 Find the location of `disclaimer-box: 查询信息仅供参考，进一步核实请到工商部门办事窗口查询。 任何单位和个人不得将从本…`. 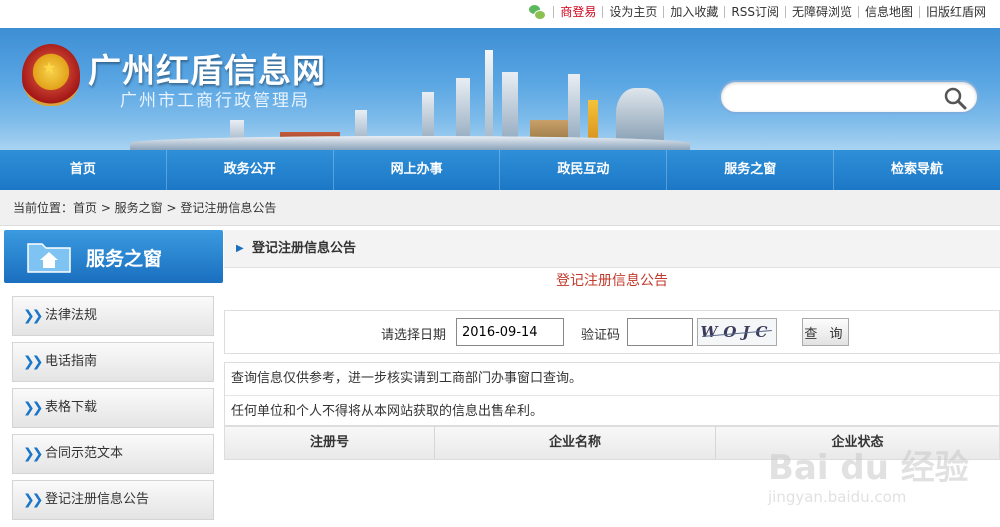

disclaimer-box: 查询信息仅供参考，进一步核实请到工商部门办事窗口查询。 任何单位和个人不得将从本… is located at coordinates (612, 394).